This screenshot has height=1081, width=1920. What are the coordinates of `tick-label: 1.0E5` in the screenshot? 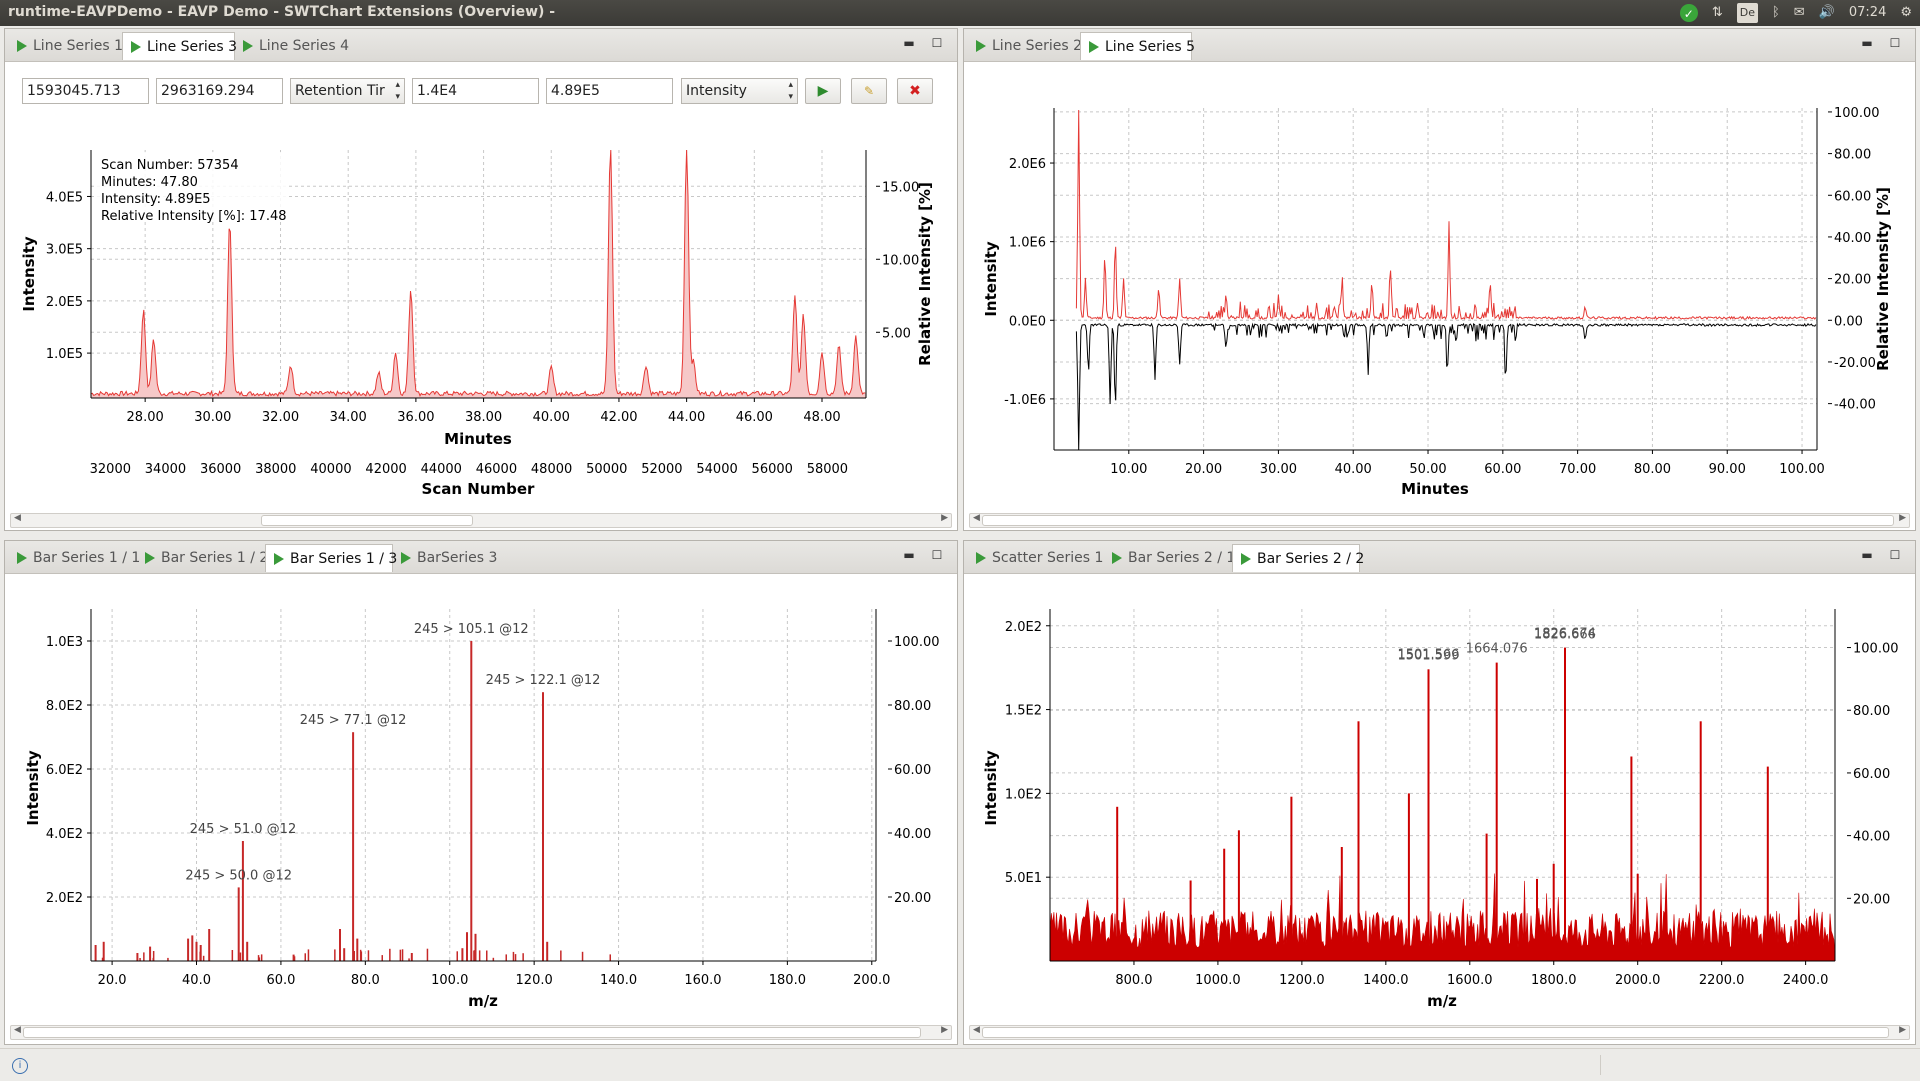 It's located at (64, 354).